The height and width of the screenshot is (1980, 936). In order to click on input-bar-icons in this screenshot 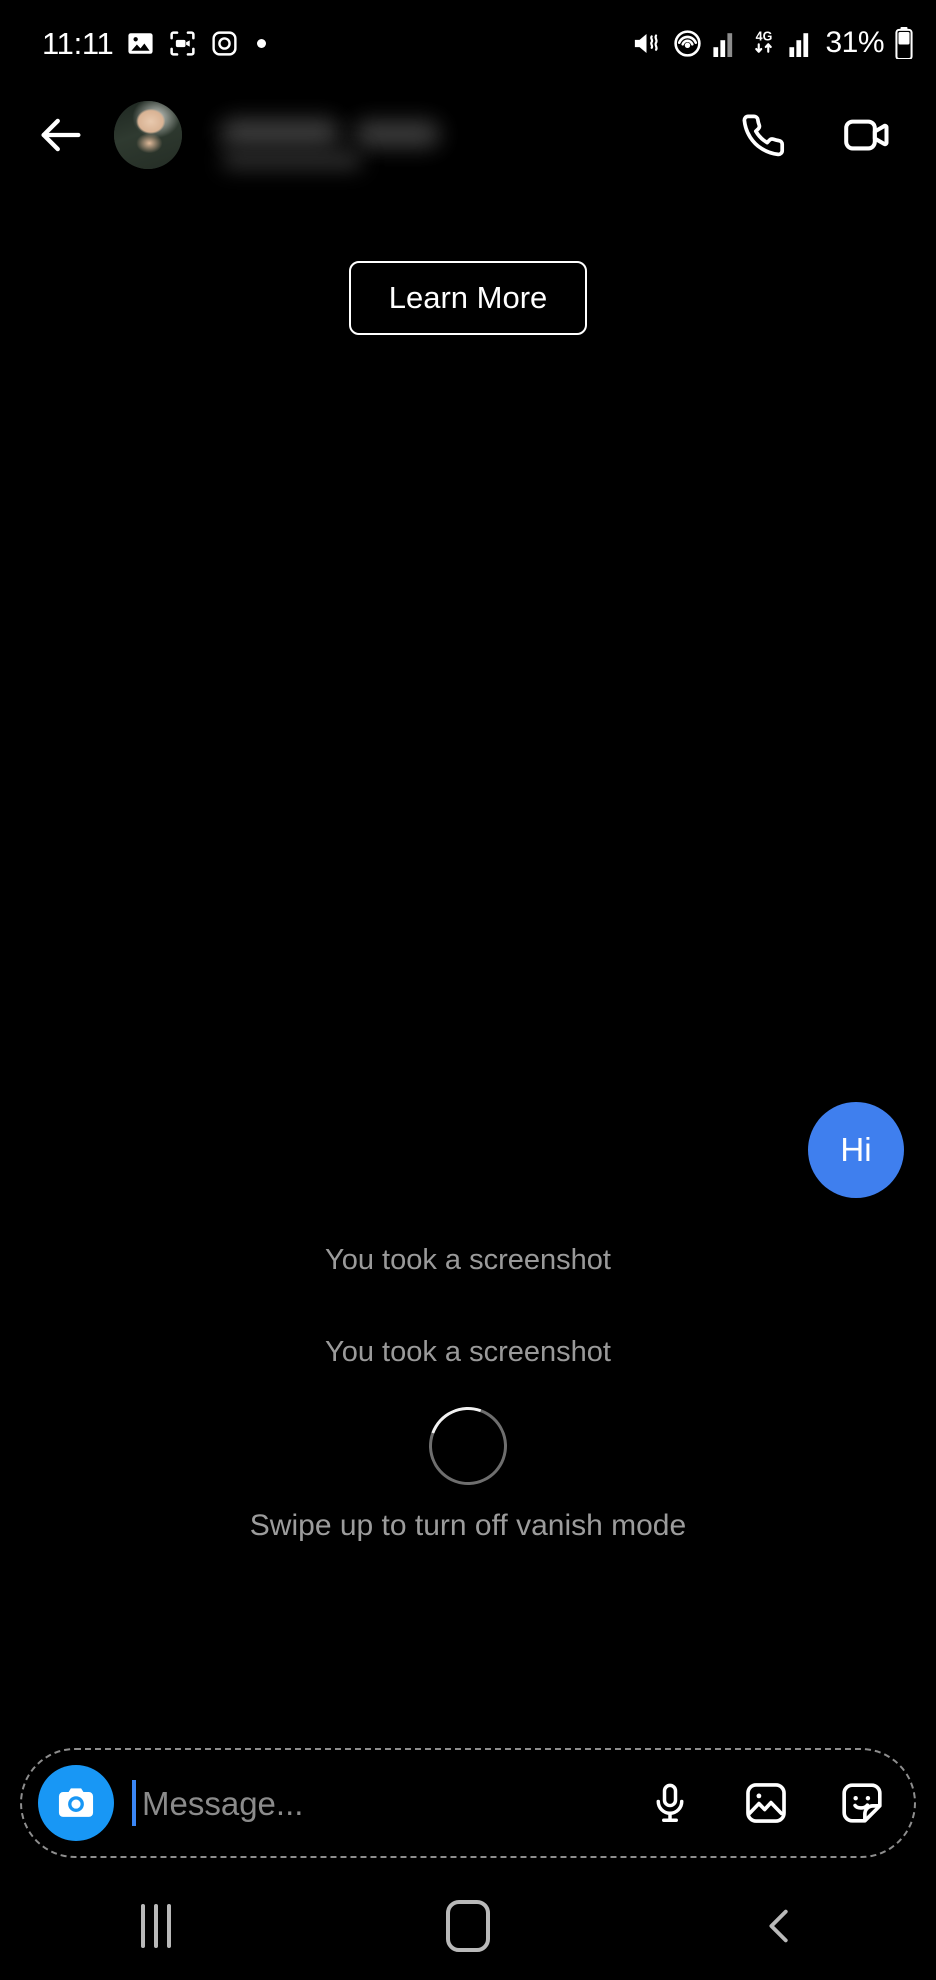, I will do `click(766, 1803)`.